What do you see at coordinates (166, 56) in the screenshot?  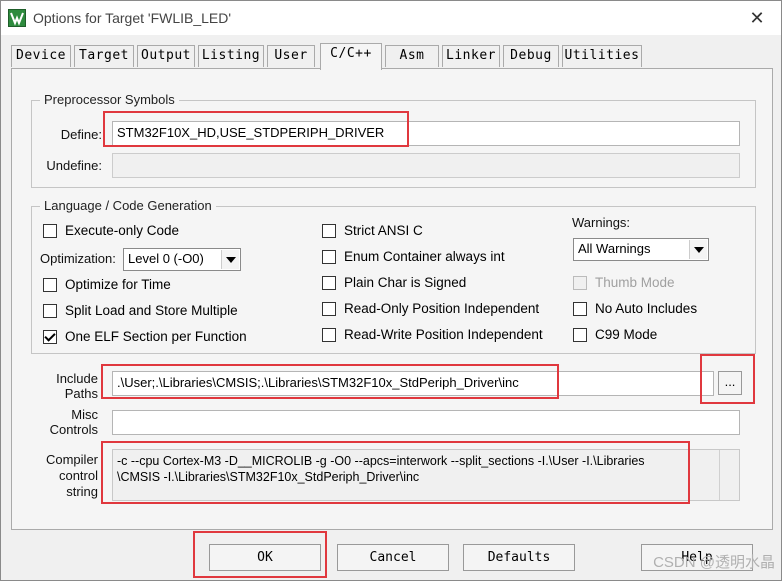 I see `tab-output: Output` at bounding box center [166, 56].